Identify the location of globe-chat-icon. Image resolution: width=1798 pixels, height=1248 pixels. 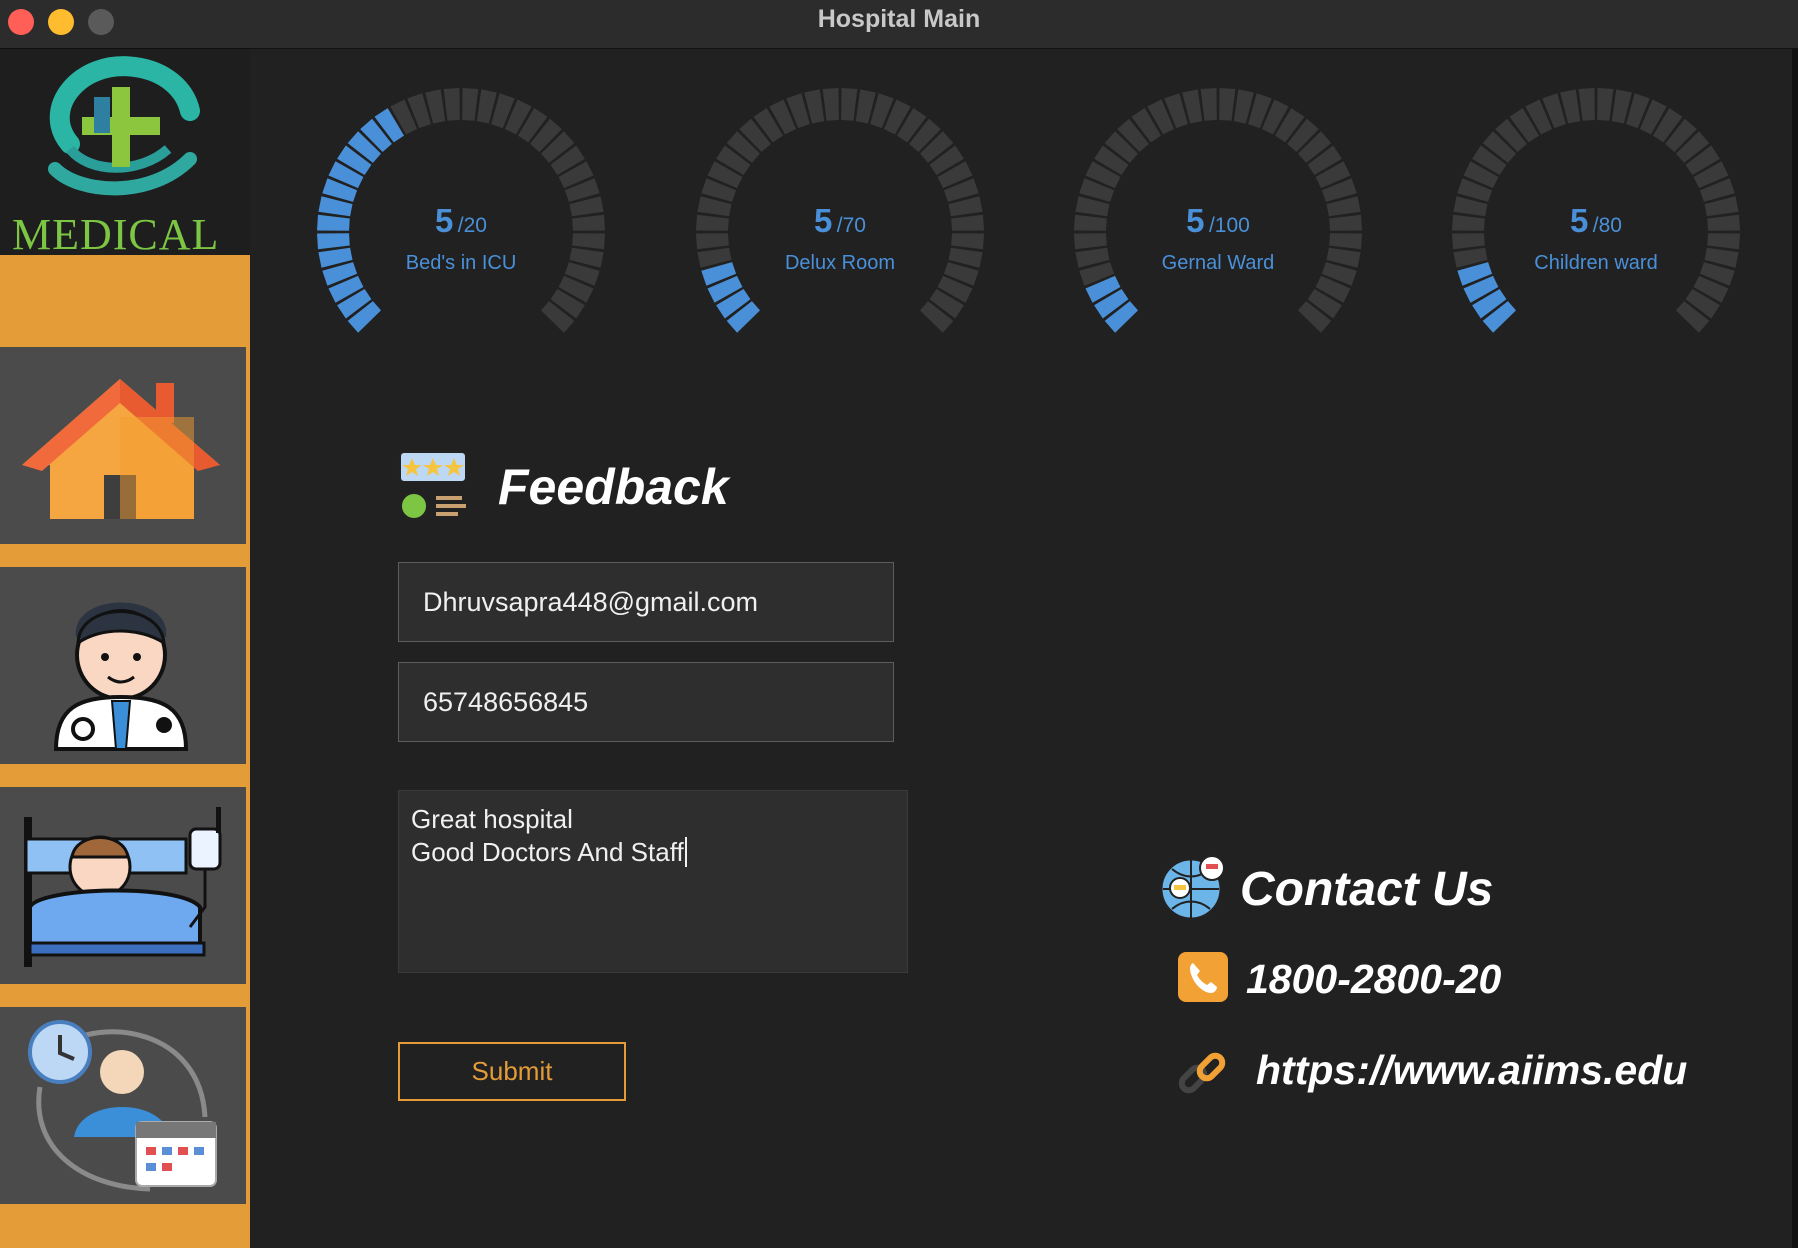
(1192, 888).